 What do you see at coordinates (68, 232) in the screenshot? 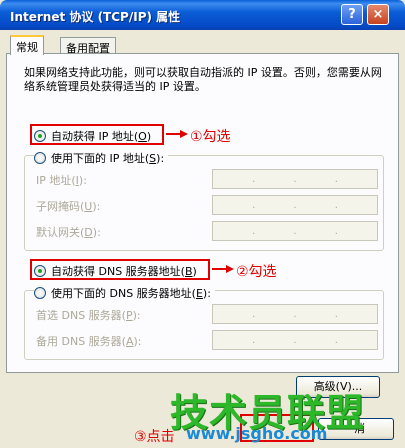
I see `default-gateway-label: 默认网关(D):` at bounding box center [68, 232].